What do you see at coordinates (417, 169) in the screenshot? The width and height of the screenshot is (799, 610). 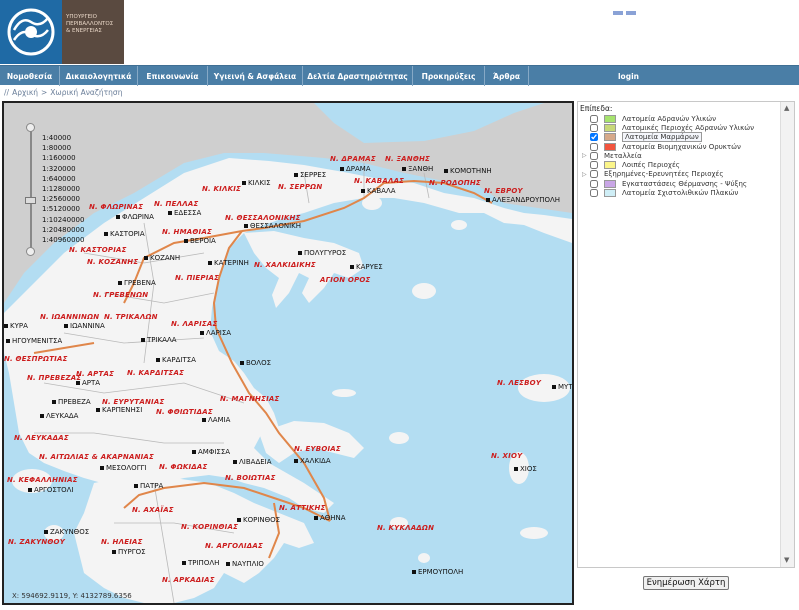 I see `city-label: ΞΑΝΘΗ` at bounding box center [417, 169].